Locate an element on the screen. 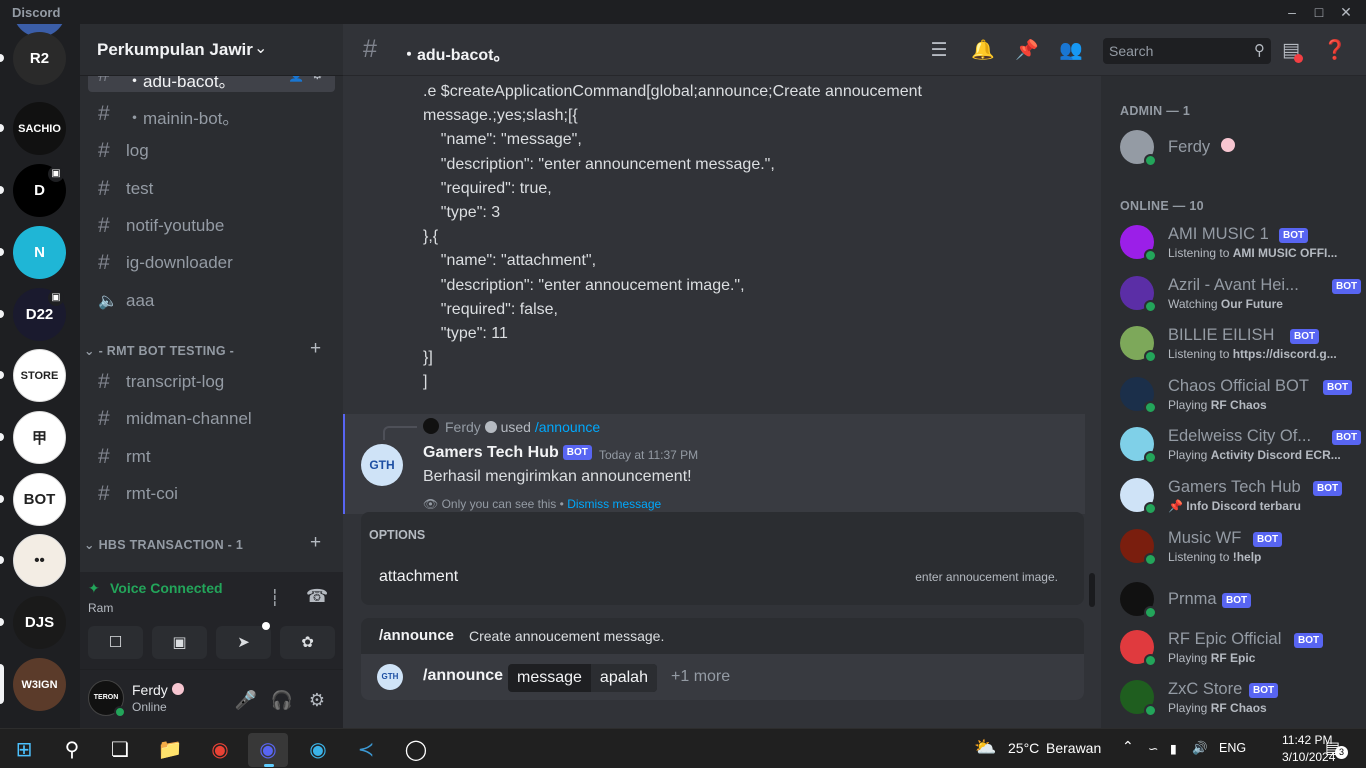 Image resolution: width=1366 pixels, height=768 pixels. inbox-alert-dot is located at coordinates (1298, 58).